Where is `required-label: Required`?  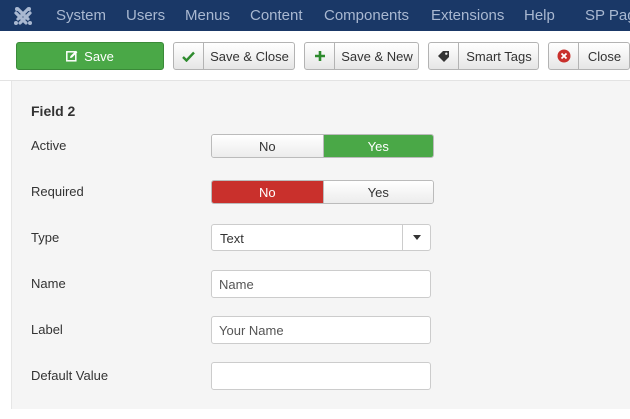 required-label: Required is located at coordinates (57, 191).